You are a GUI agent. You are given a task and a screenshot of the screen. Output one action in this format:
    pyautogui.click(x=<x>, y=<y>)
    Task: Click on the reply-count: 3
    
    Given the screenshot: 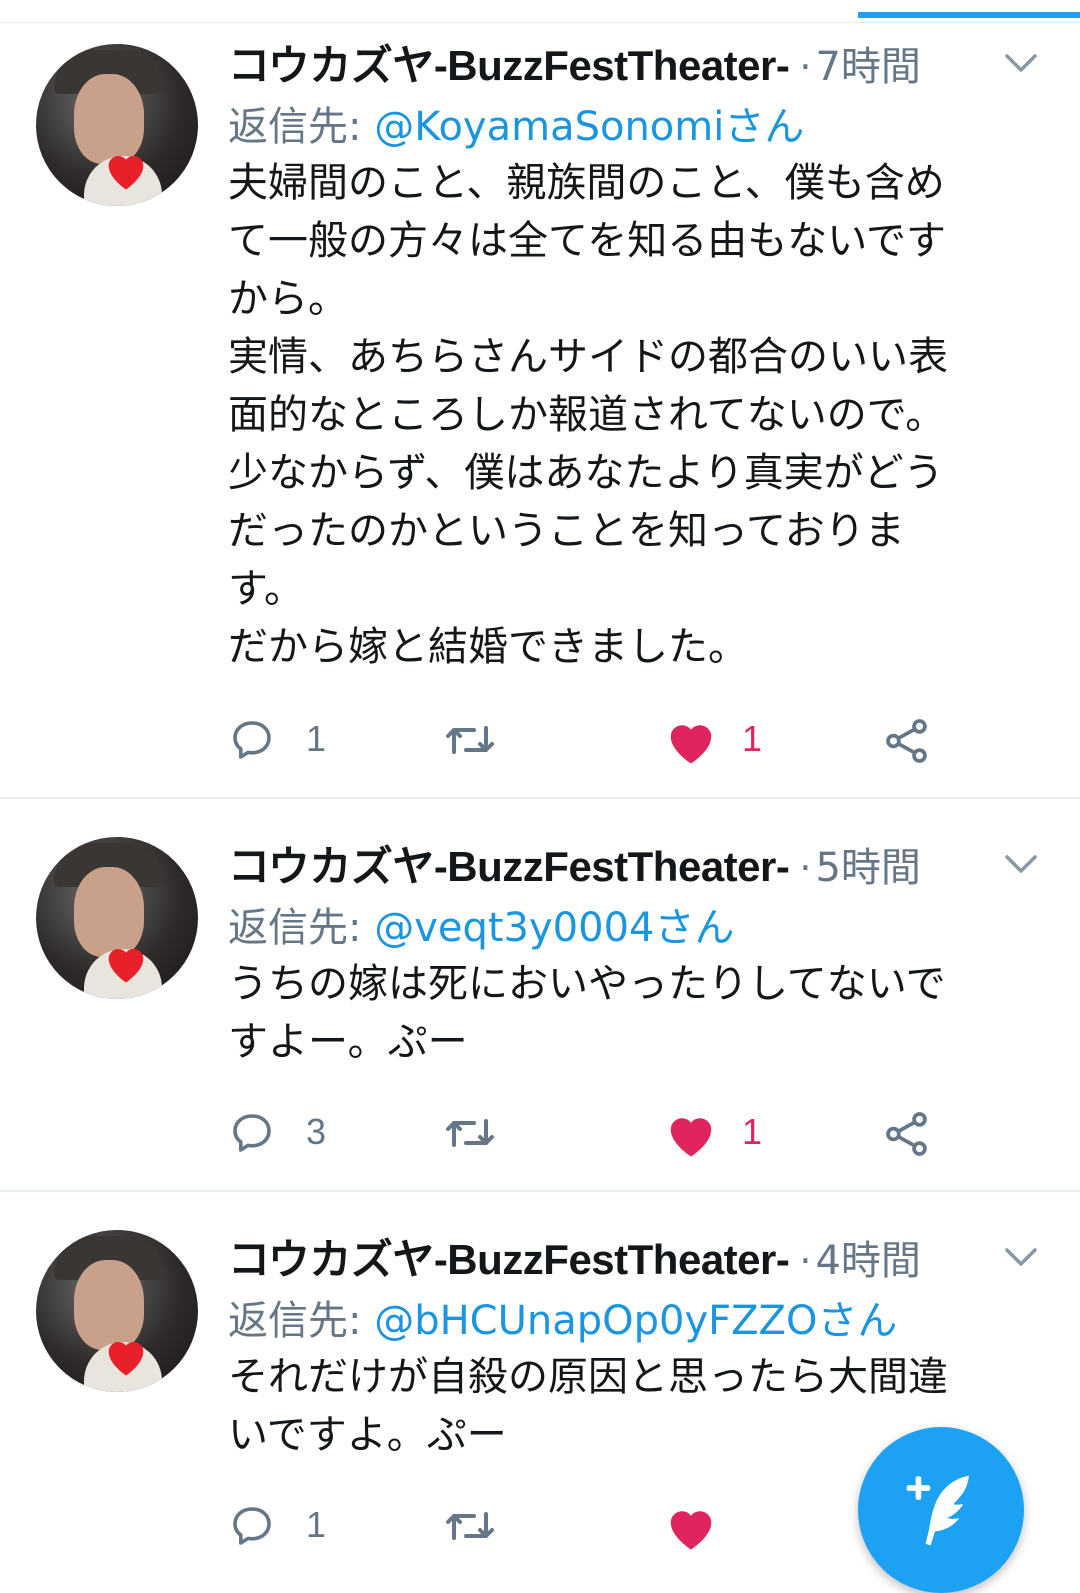 What is the action you would take?
    pyautogui.click(x=316, y=1131)
    